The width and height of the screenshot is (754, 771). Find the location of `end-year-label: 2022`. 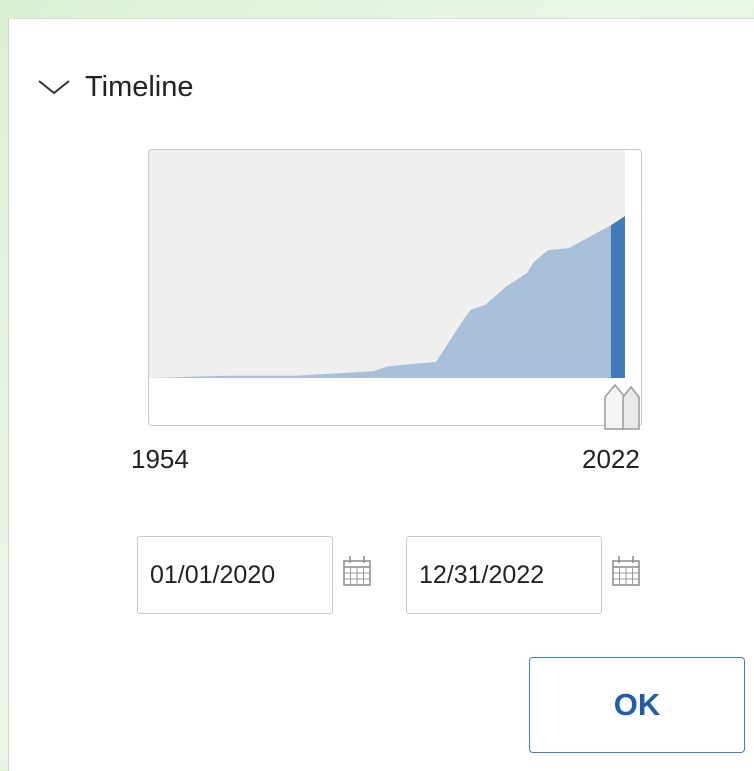

end-year-label: 2022 is located at coordinates (611, 459).